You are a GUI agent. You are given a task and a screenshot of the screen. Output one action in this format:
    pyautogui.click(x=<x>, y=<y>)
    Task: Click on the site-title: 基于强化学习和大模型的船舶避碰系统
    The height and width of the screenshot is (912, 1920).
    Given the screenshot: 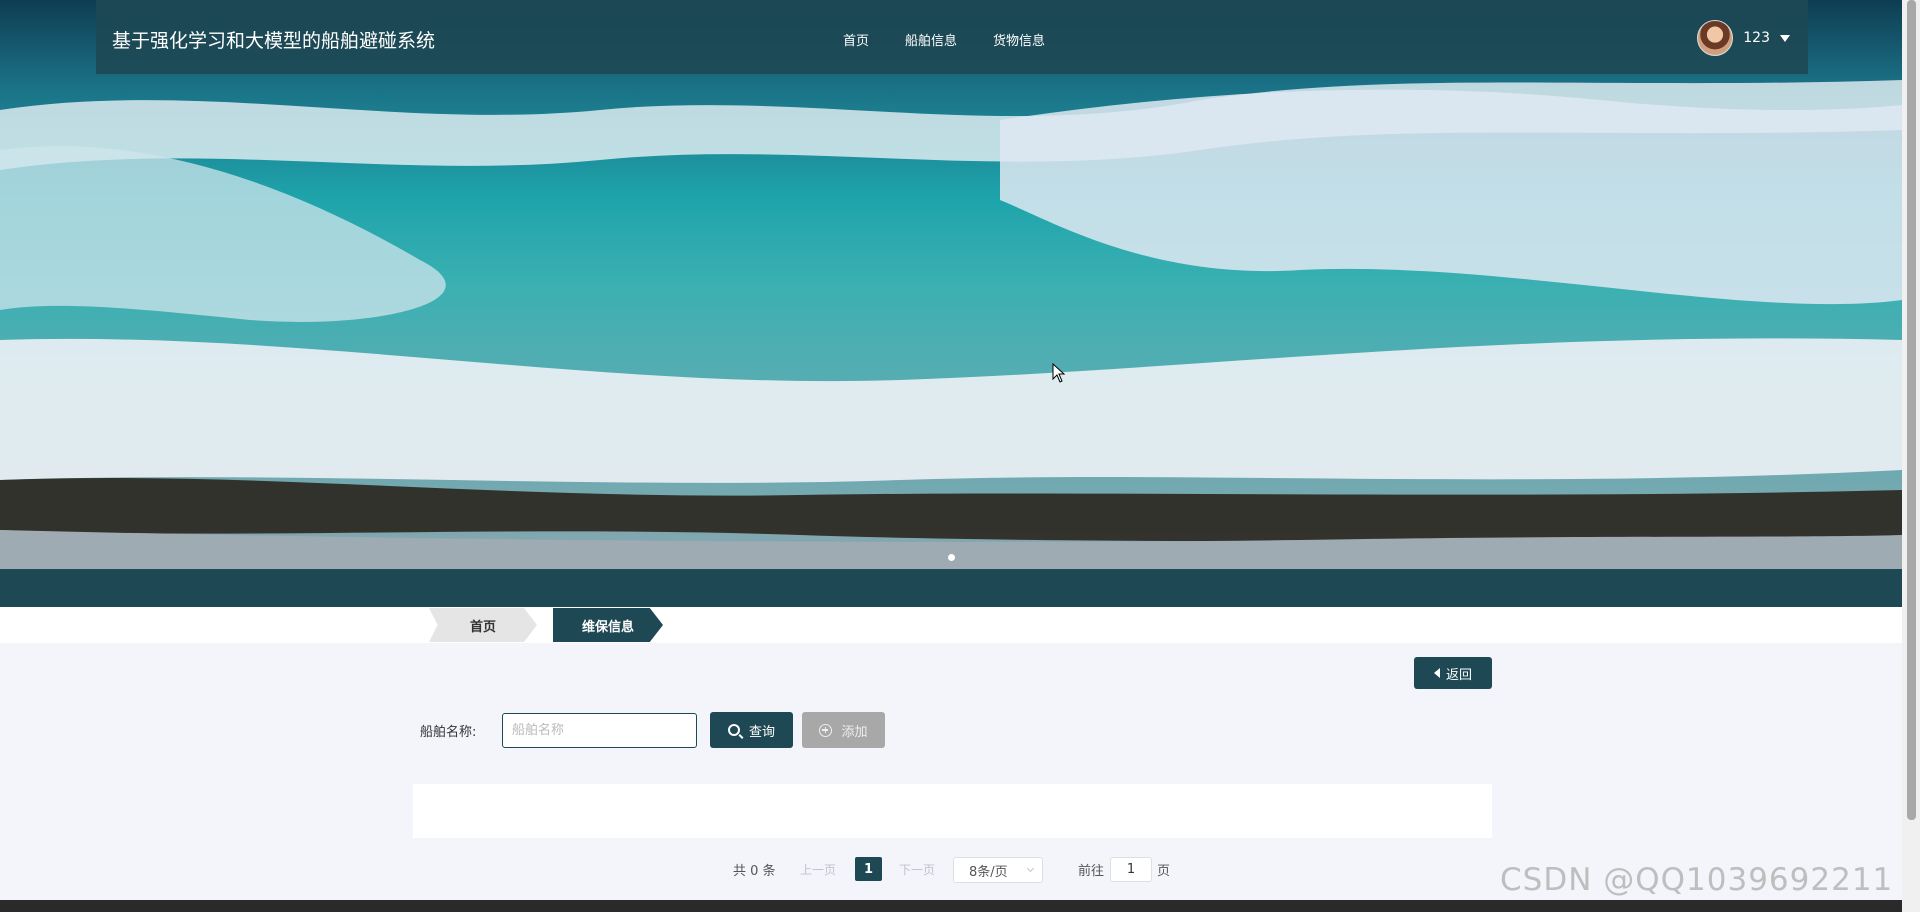 What is the action you would take?
    pyautogui.click(x=274, y=41)
    